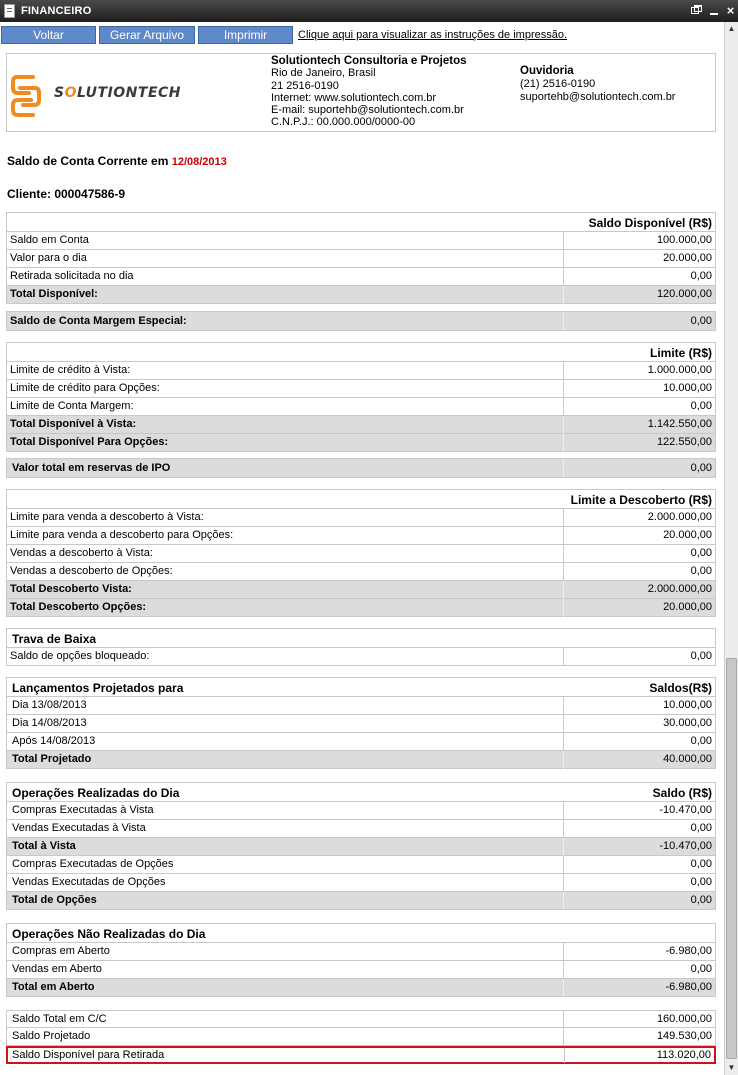 The width and height of the screenshot is (738, 1075). Describe the element at coordinates (9, 11) in the screenshot. I see `document-icon` at that location.